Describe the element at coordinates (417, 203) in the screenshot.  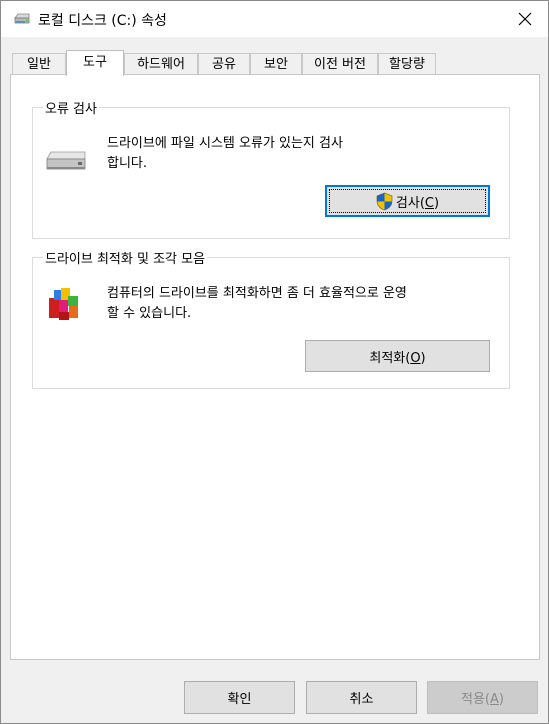
I see `check-button-label: 검사(C)` at that location.